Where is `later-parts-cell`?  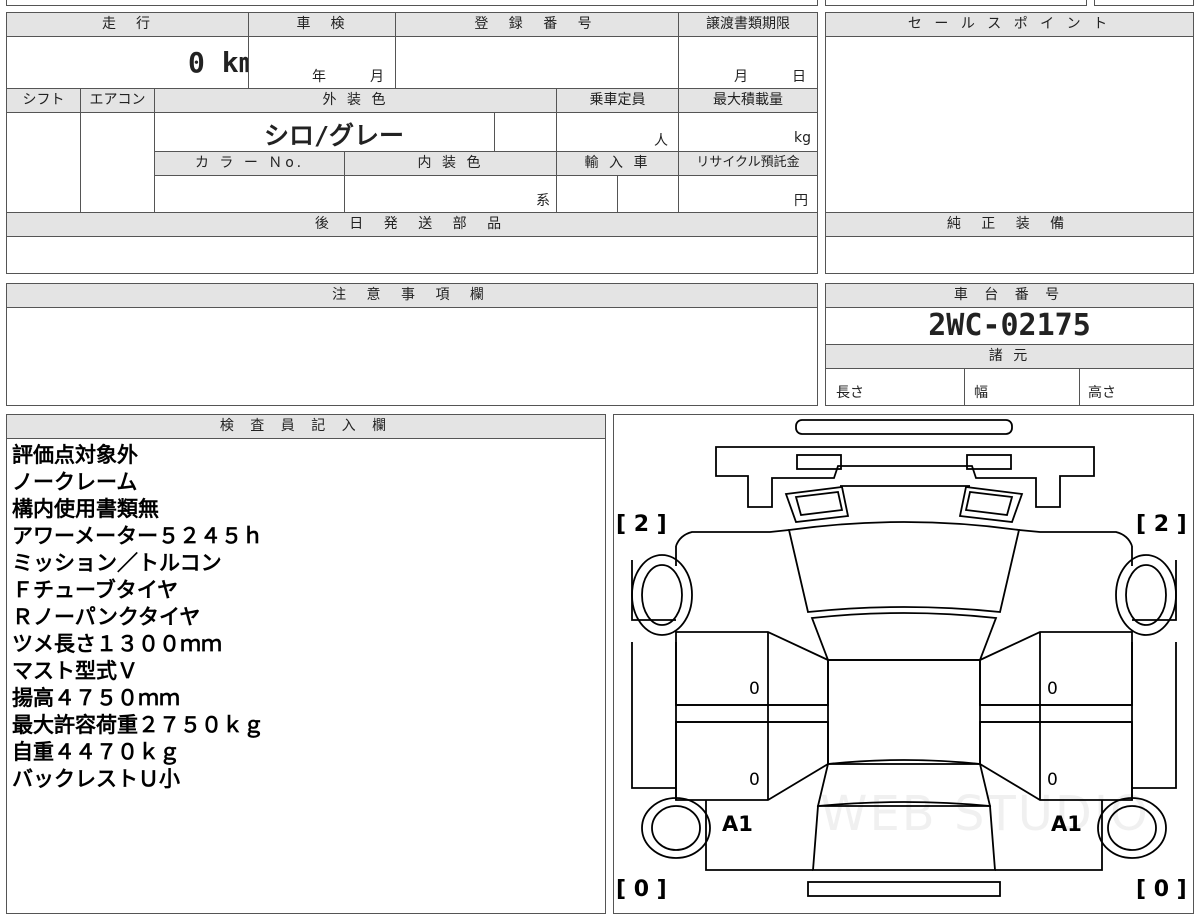
later-parts-cell is located at coordinates (412, 255).